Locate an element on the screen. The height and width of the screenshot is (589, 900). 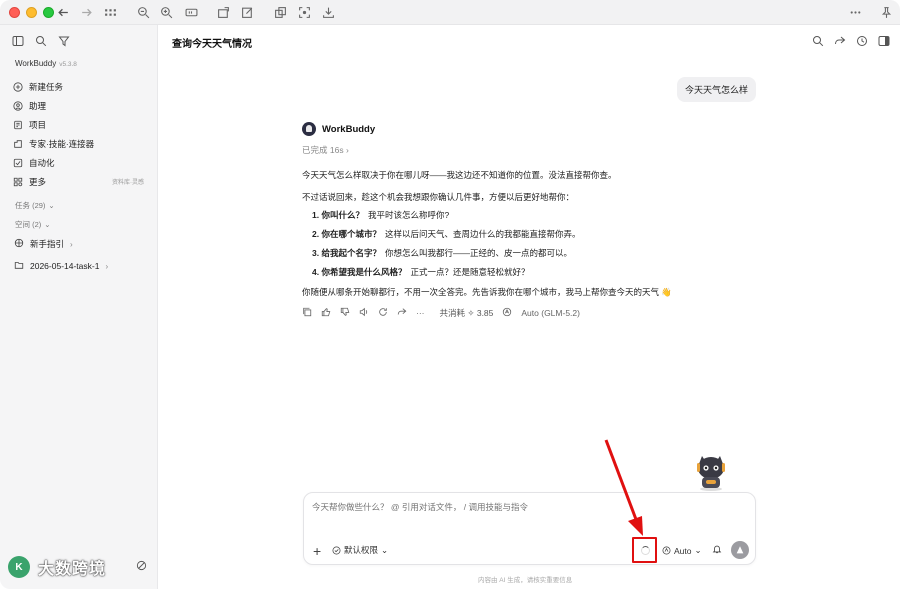
message-input is located at coordinates (527, 507).